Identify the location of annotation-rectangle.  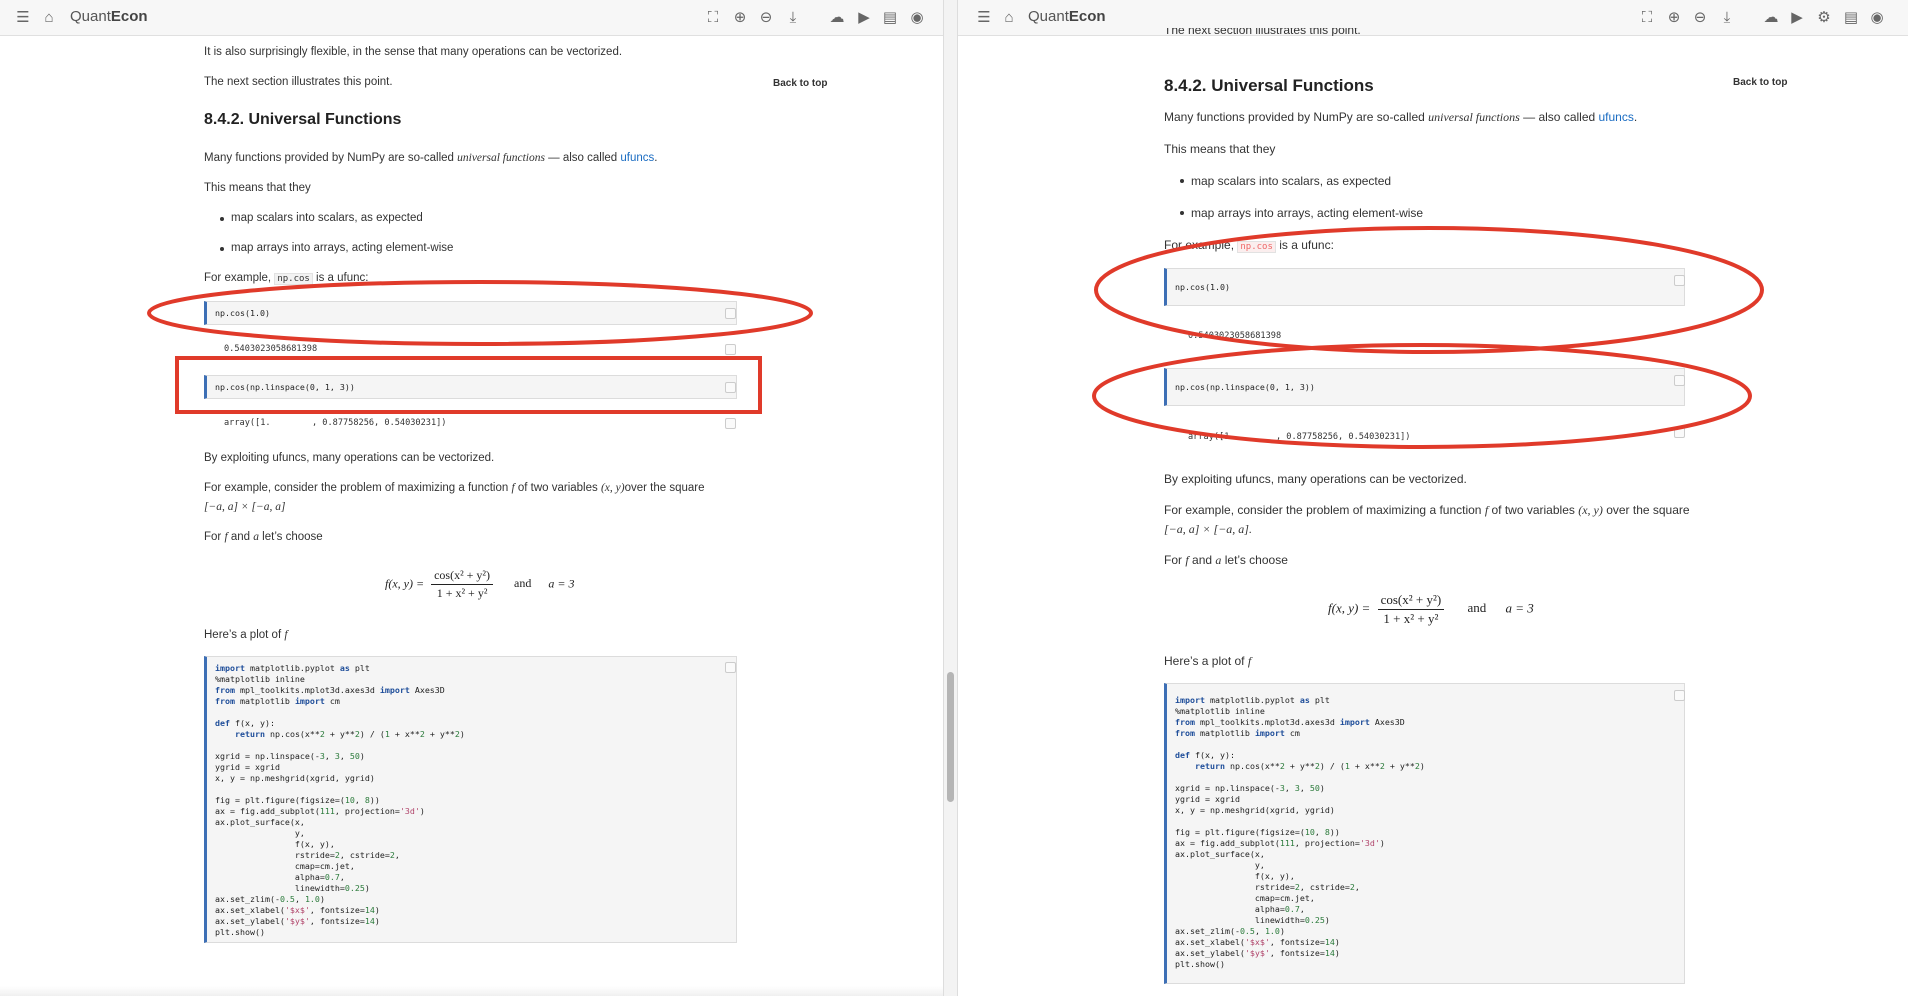
(468, 385).